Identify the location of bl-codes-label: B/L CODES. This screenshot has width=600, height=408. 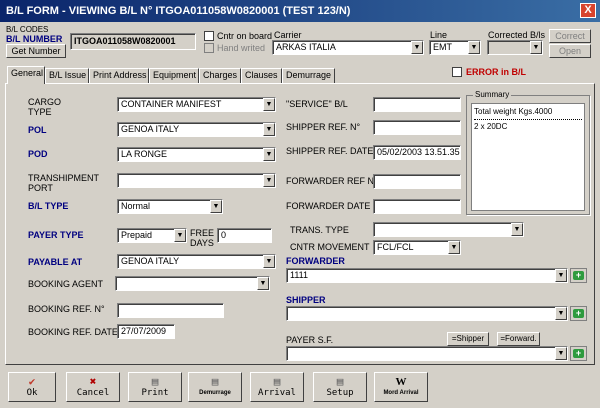
(27, 29).